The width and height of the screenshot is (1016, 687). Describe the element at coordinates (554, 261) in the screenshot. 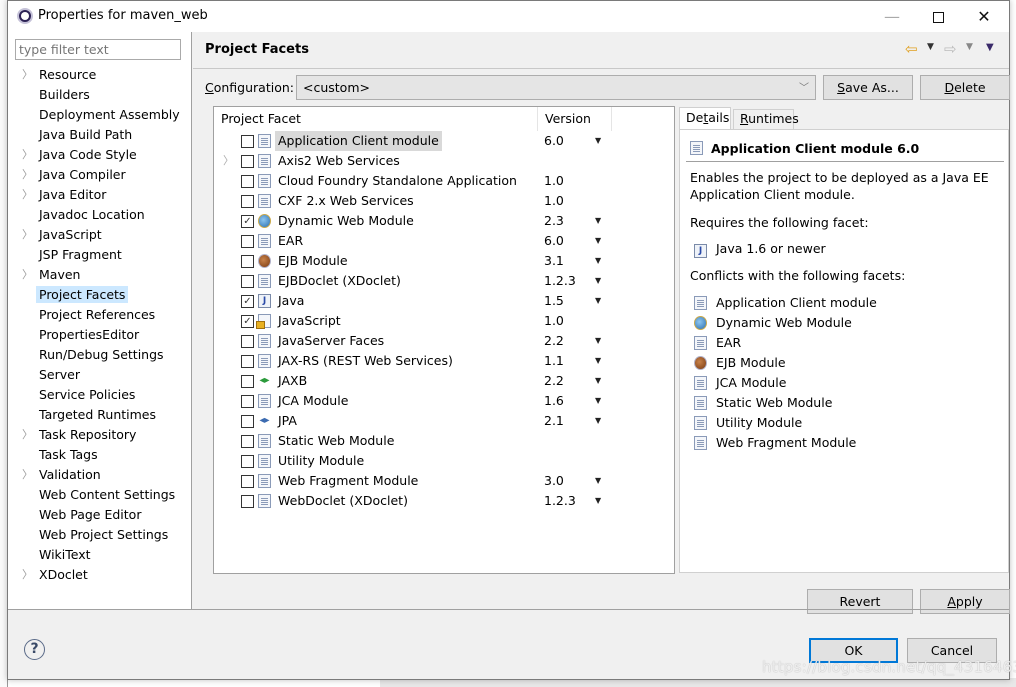

I see `facet-version: 3.1` at that location.